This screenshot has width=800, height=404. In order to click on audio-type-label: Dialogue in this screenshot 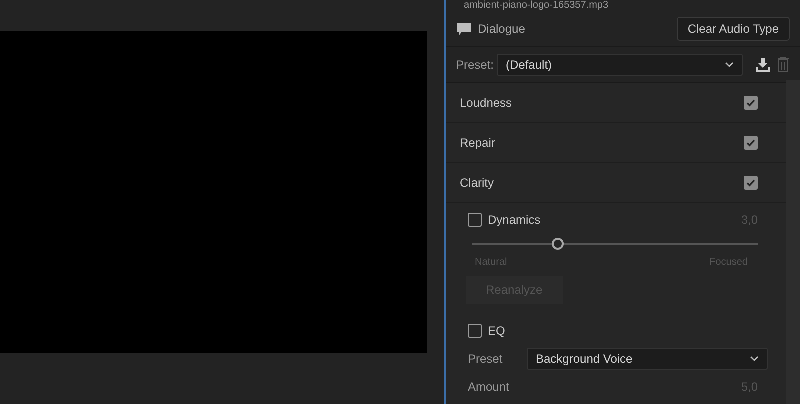, I will do `click(502, 29)`.